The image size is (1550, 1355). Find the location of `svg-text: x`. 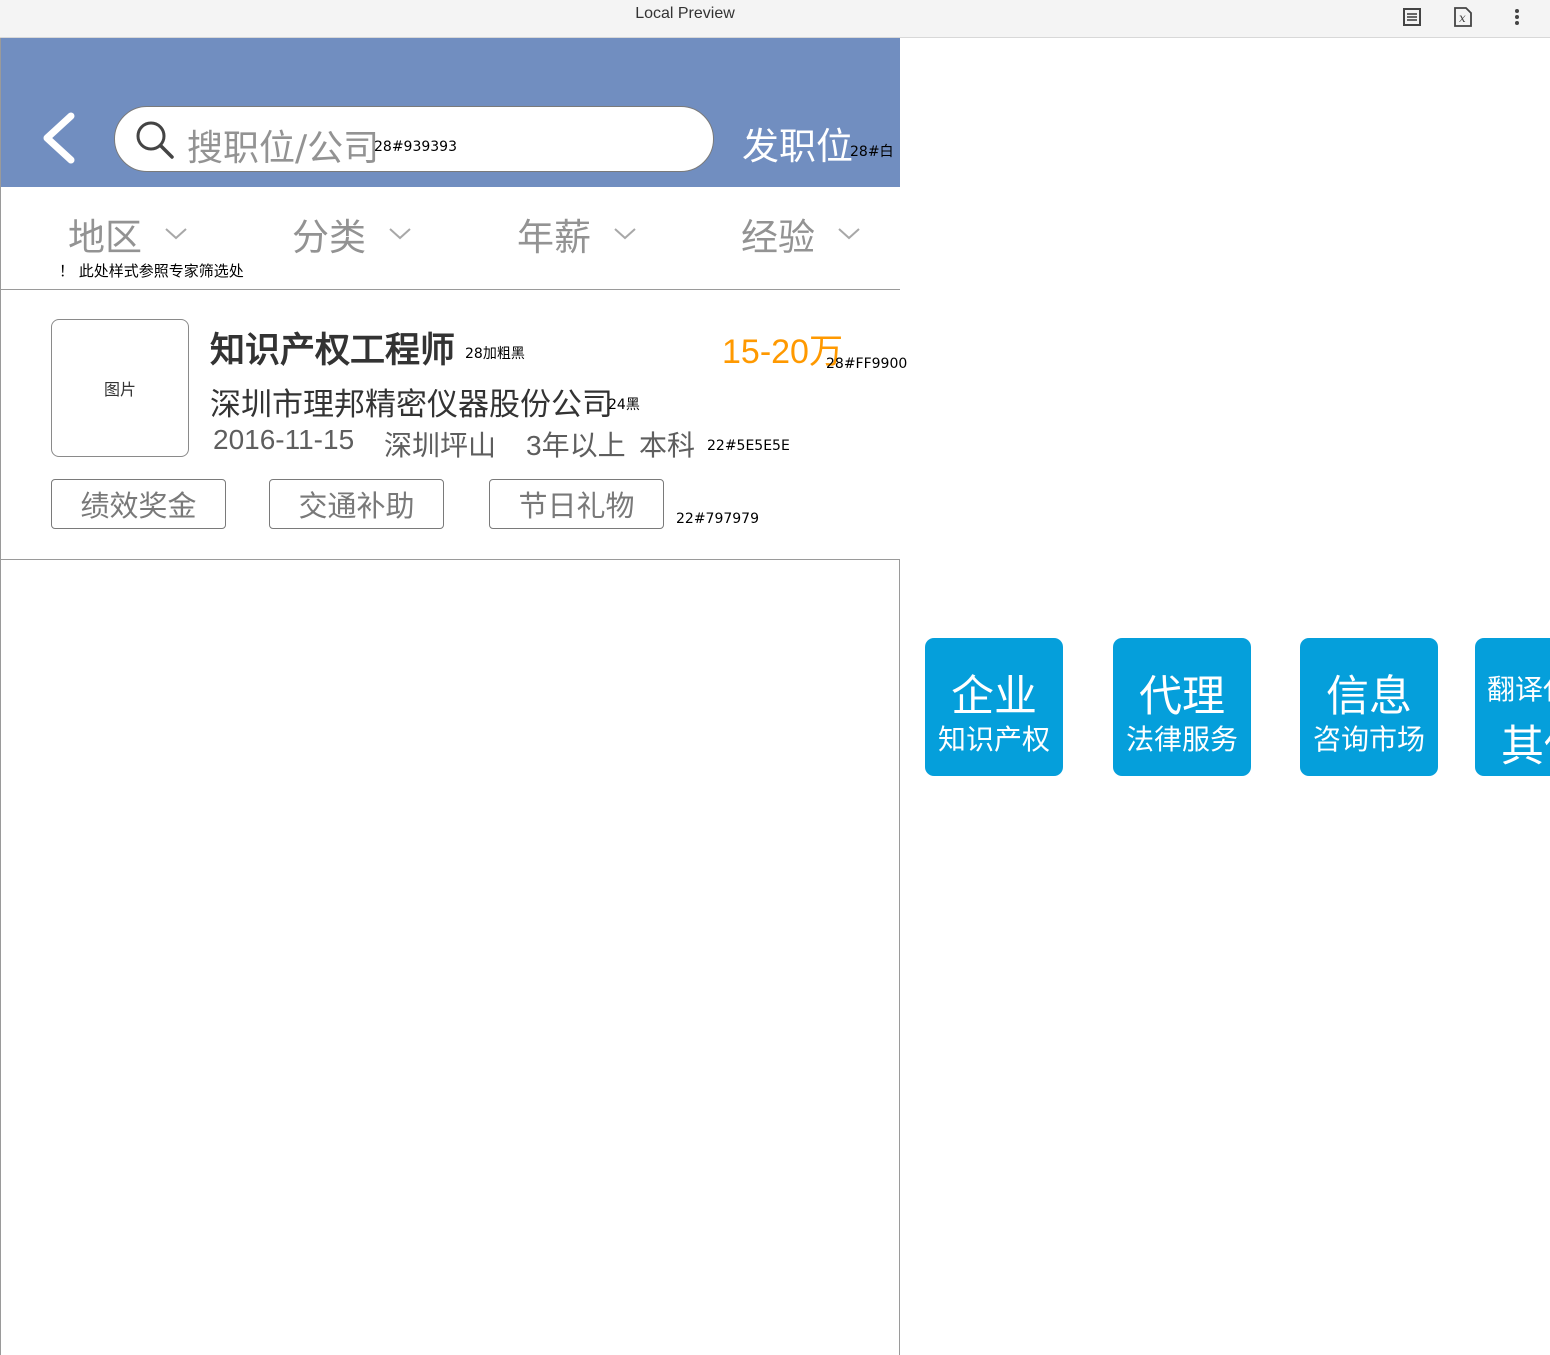

svg-text: x is located at coordinates (1462, 18).